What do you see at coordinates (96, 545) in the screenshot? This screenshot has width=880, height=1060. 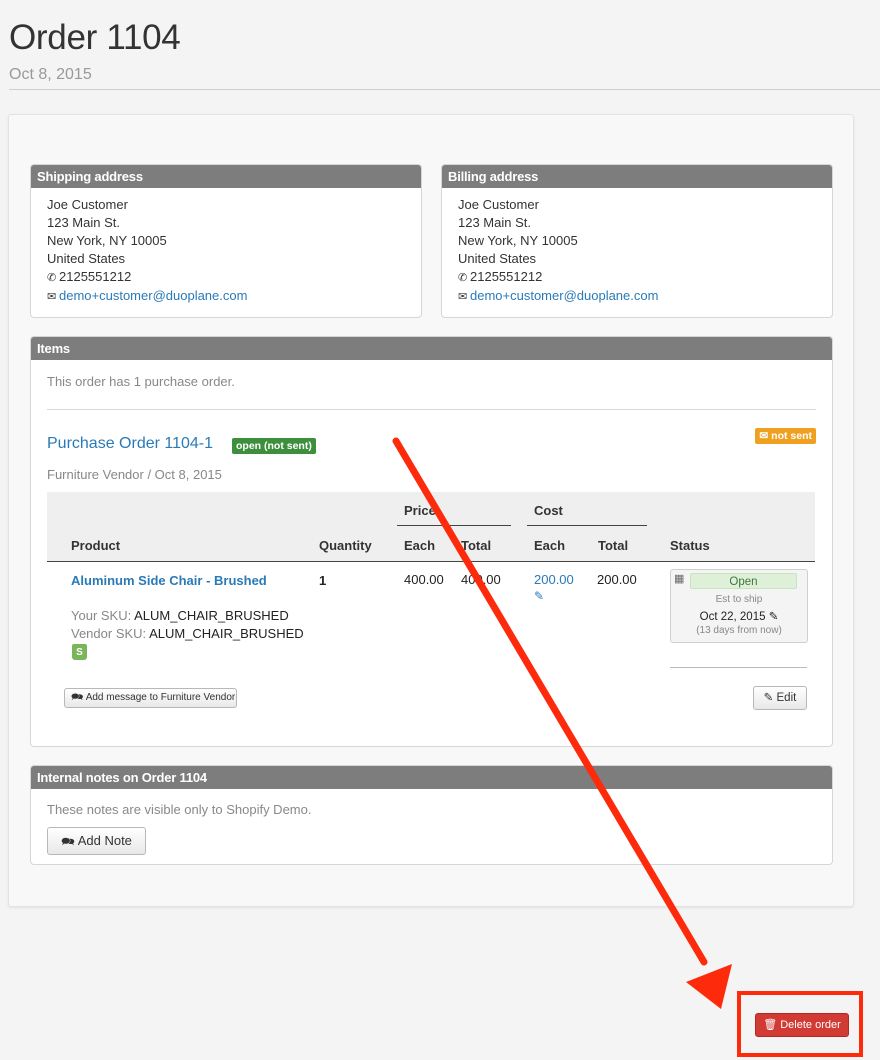 I see `col-product: Product` at bounding box center [96, 545].